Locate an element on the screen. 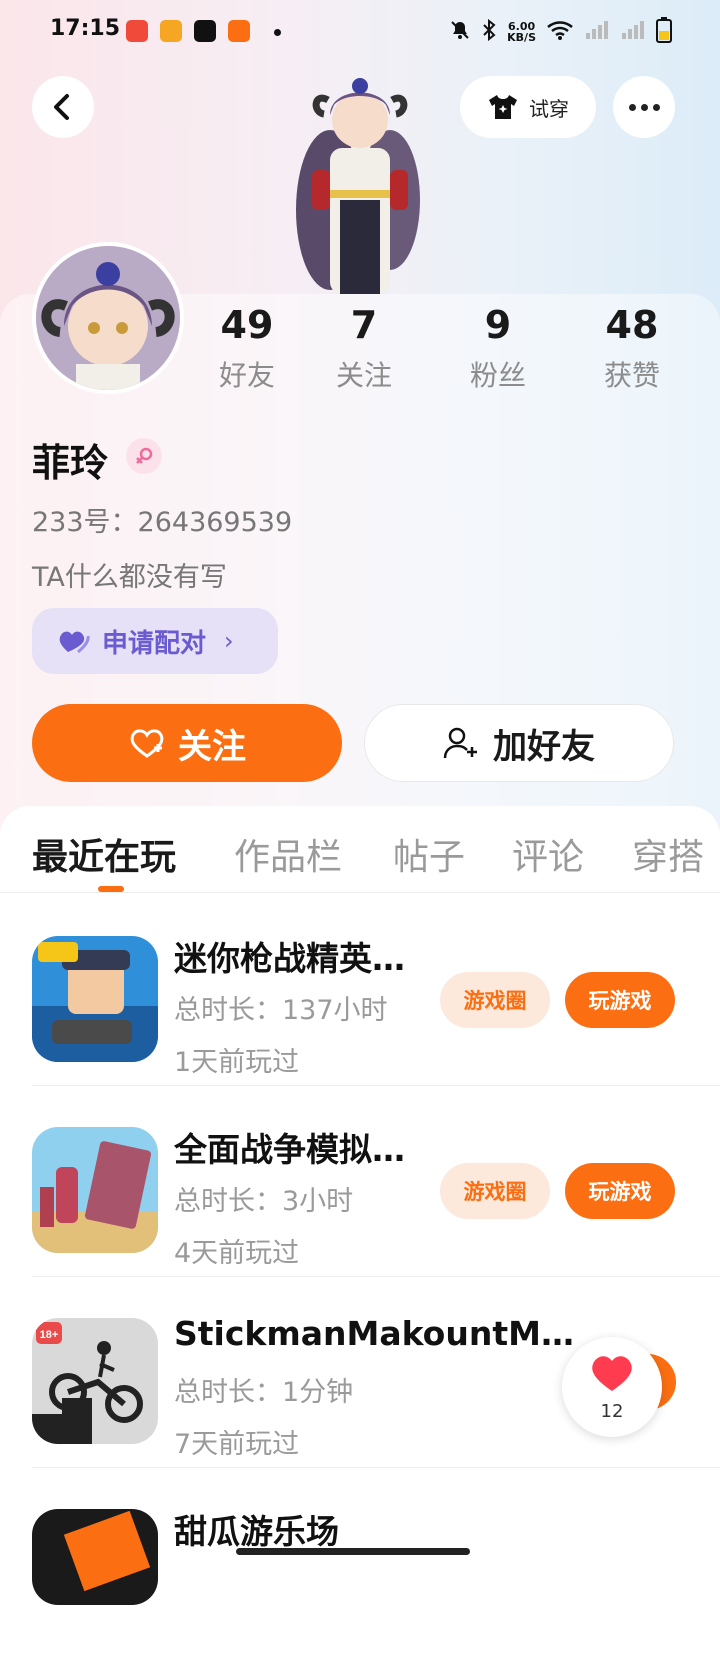 The width and height of the screenshot is (720, 1659). heart-plus-icon is located at coordinates (147, 743).